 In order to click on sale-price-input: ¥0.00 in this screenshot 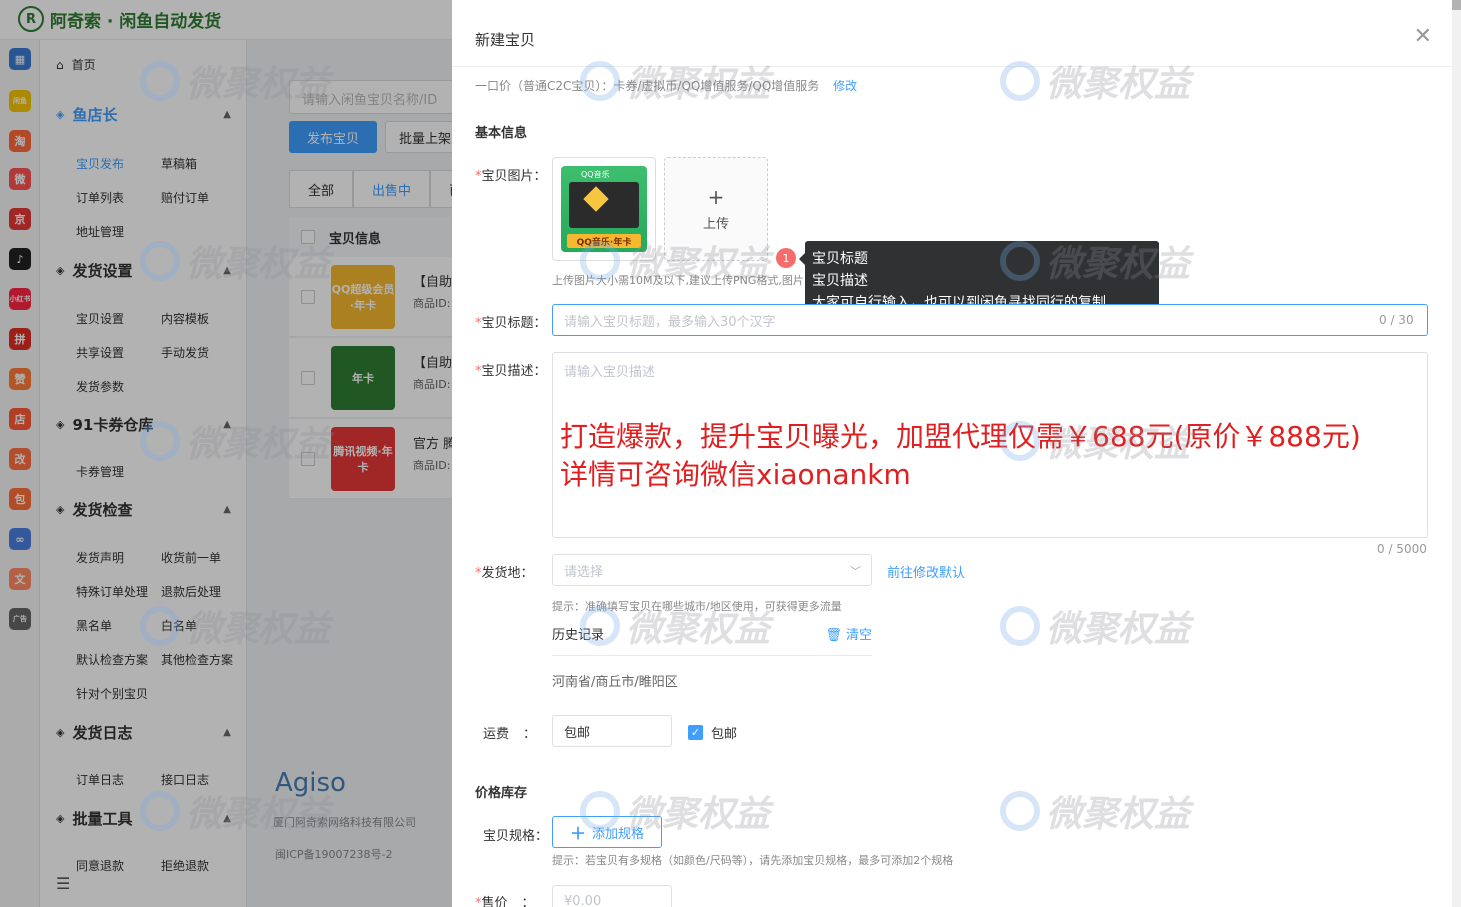, I will do `click(612, 896)`.